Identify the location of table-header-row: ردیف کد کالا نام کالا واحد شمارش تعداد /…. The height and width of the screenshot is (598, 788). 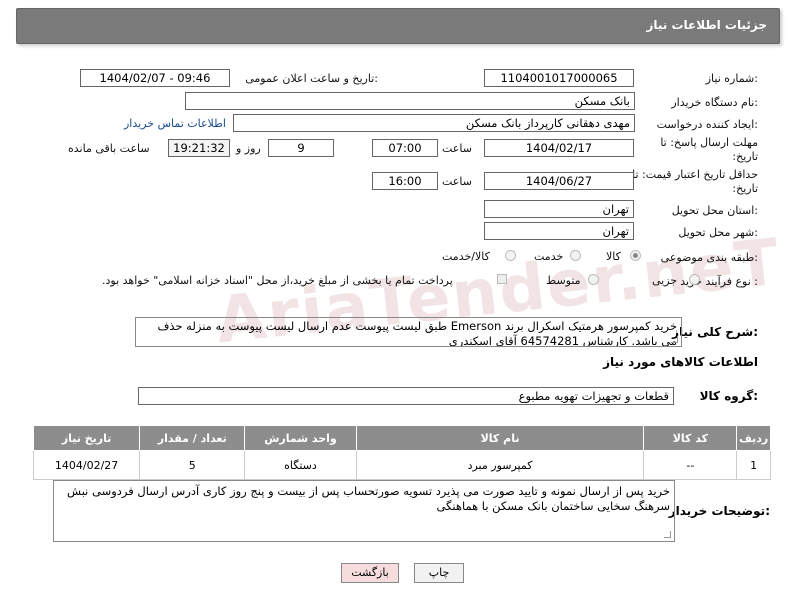
(401, 438).